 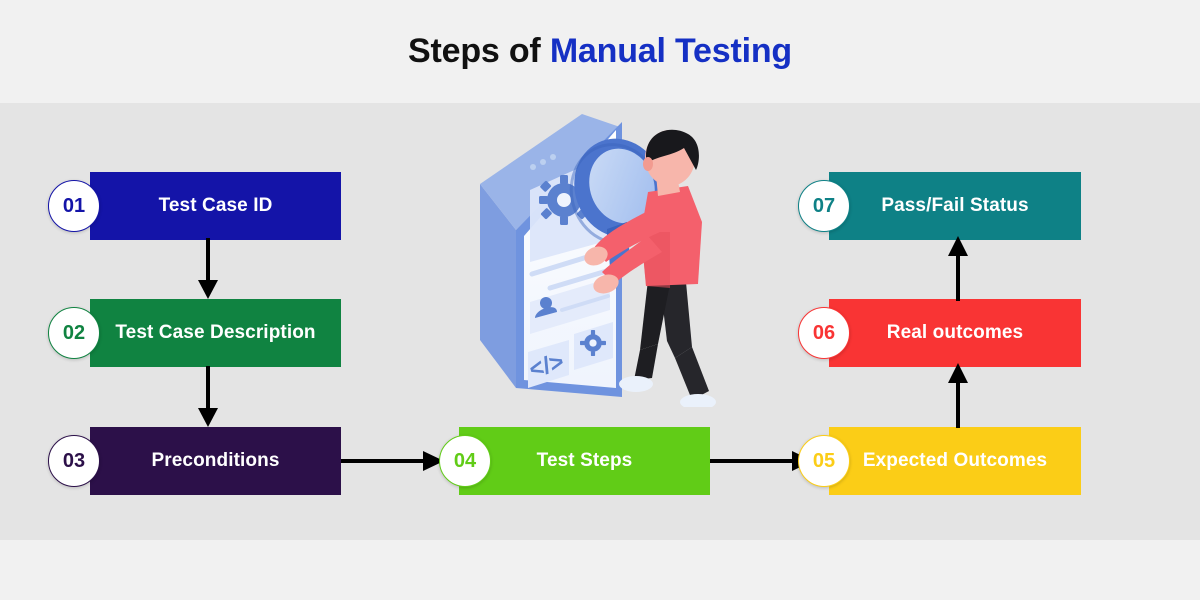 What do you see at coordinates (598, 260) in the screenshot?
I see `manual-testing-illustration: </>` at bounding box center [598, 260].